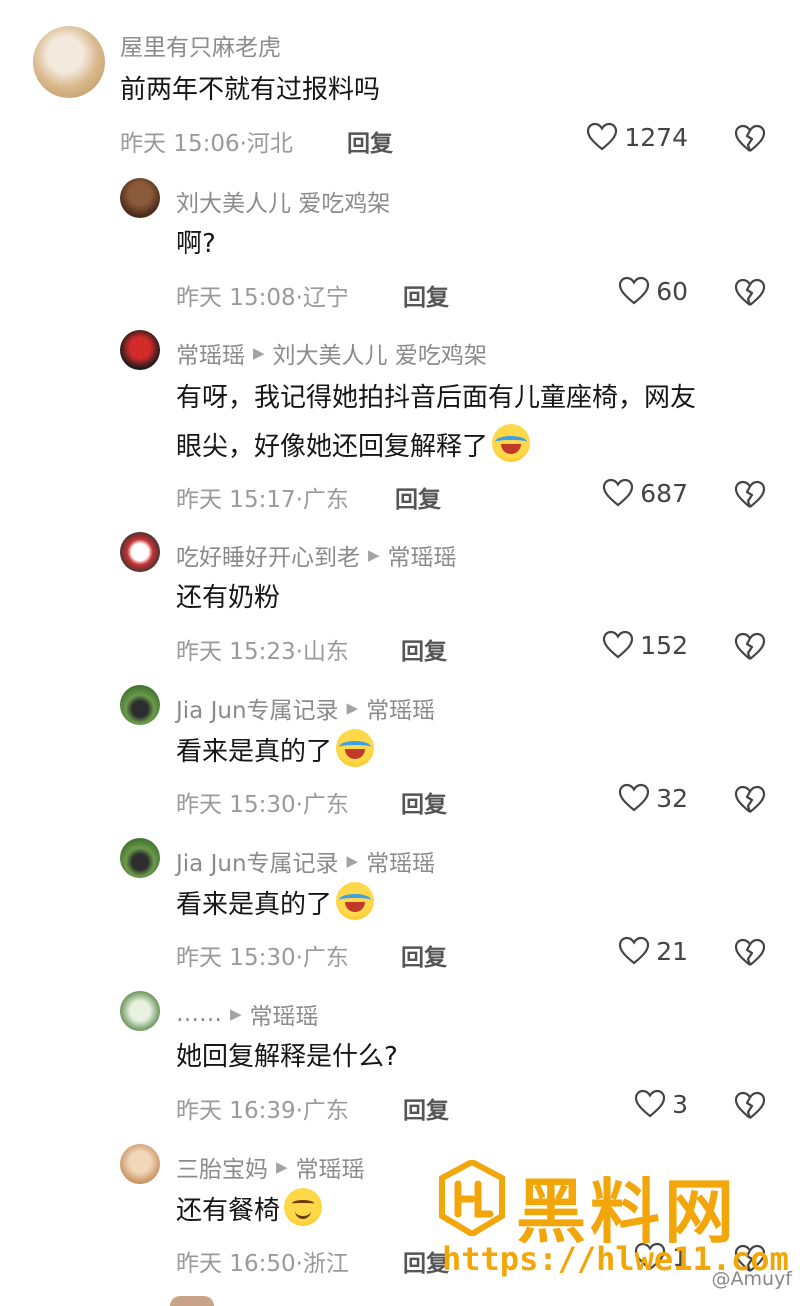 This screenshot has width=800, height=1306. What do you see at coordinates (196, 244) in the screenshot?
I see `comment-text: 啊?` at bounding box center [196, 244].